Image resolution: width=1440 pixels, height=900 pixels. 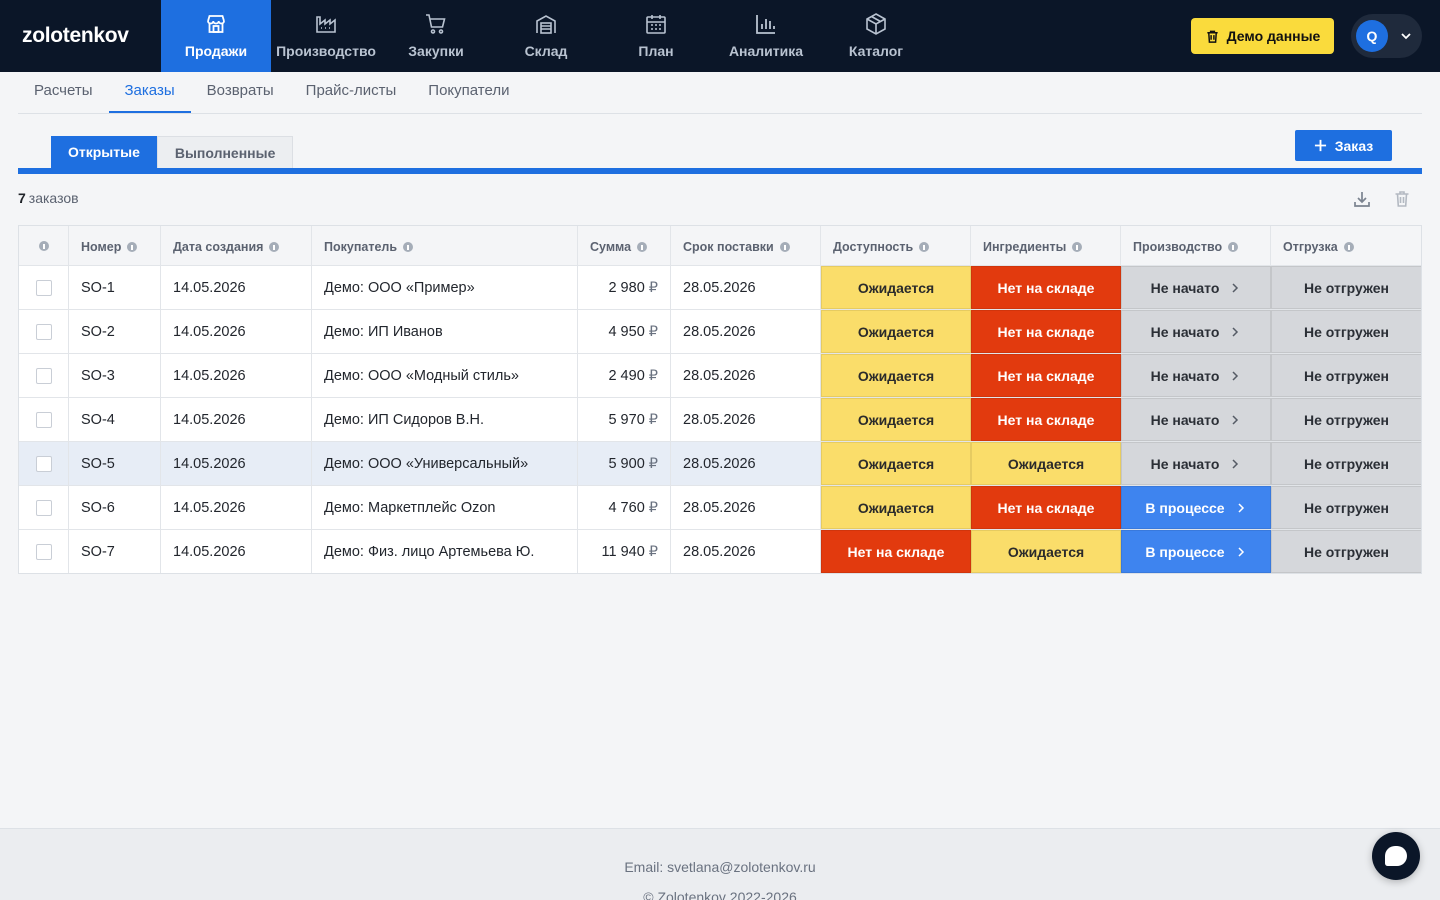 What do you see at coordinates (1196, 245) in the screenshot?
I see `header-production: Производство` at bounding box center [1196, 245].